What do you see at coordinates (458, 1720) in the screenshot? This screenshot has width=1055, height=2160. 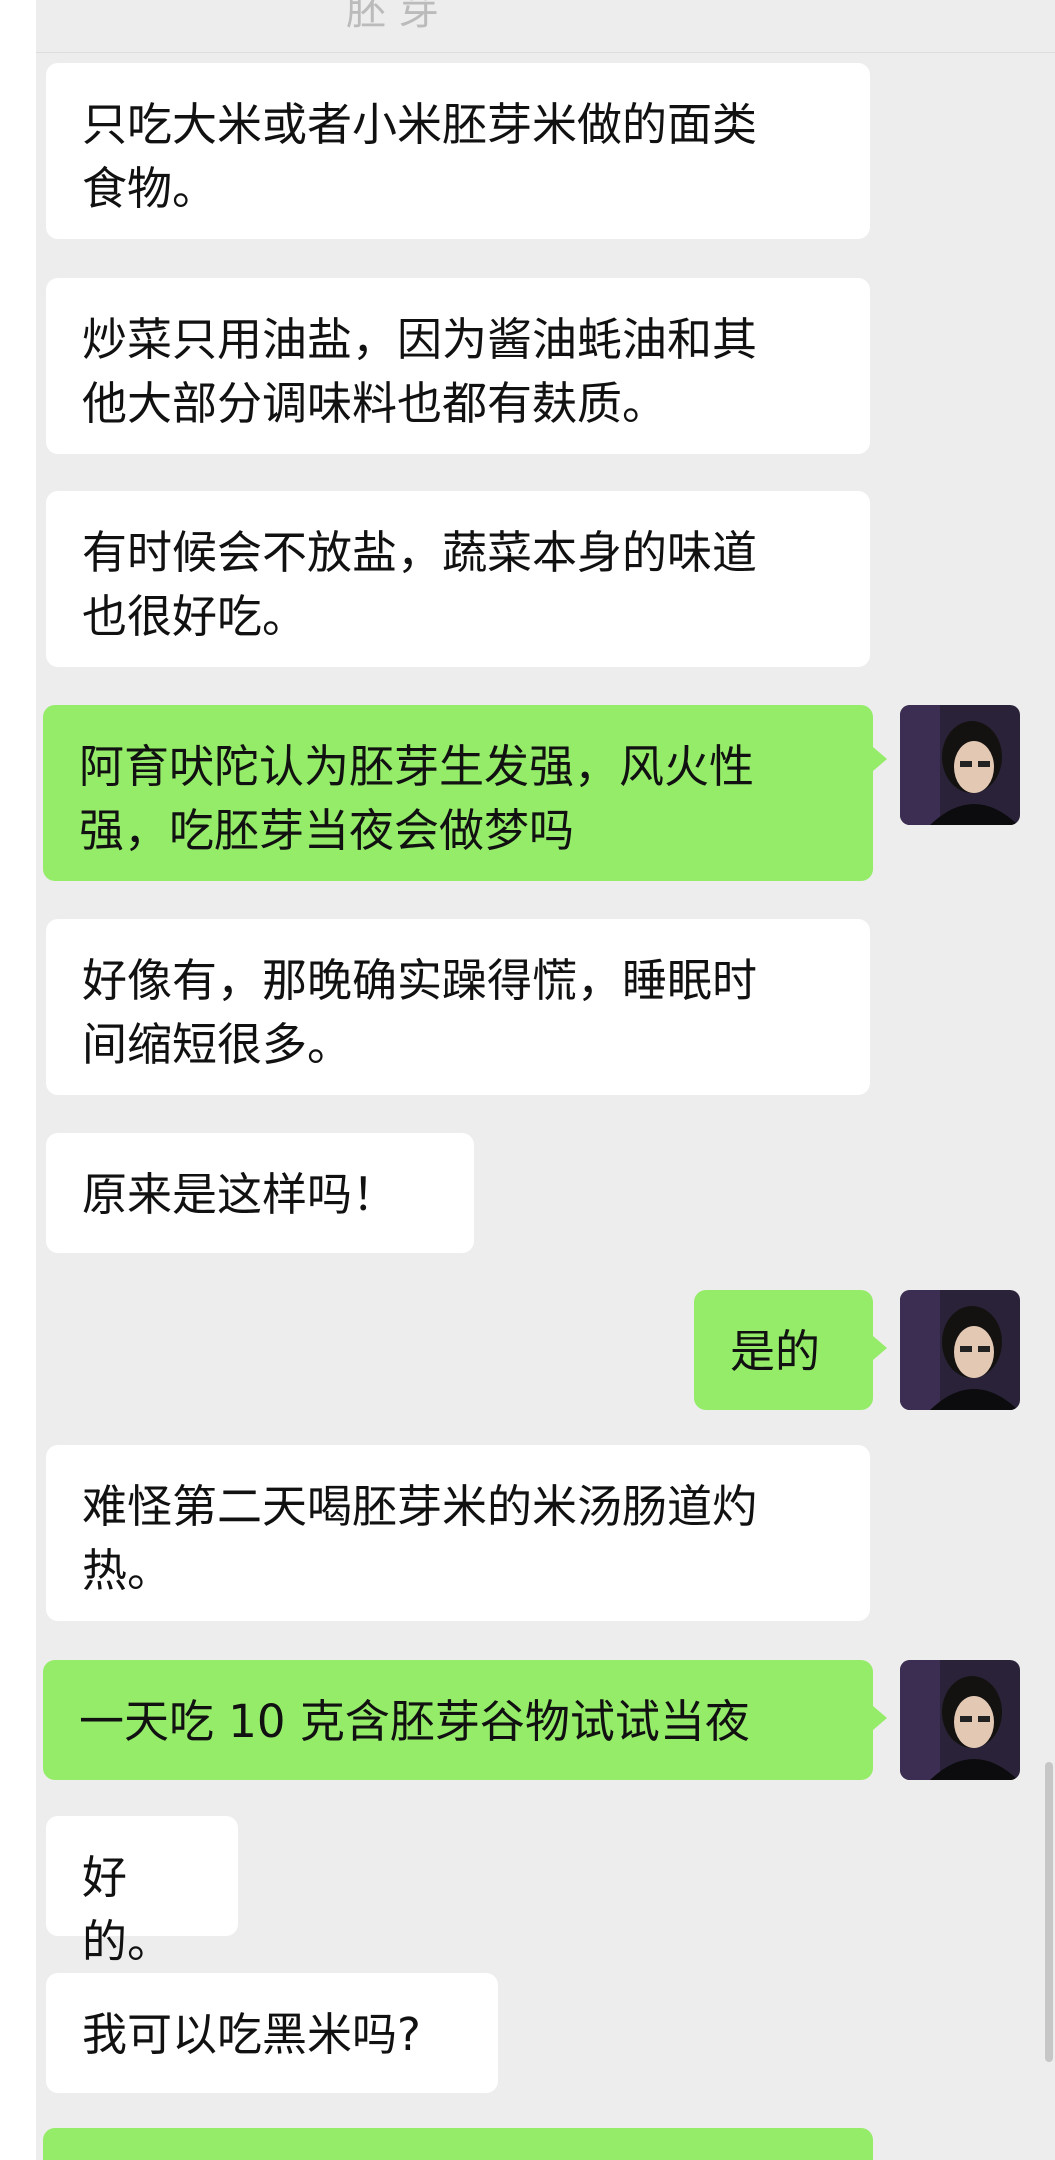 I see `sent-message-bubble: 一天吃 10 克含胚芽谷物试试当夜` at bounding box center [458, 1720].